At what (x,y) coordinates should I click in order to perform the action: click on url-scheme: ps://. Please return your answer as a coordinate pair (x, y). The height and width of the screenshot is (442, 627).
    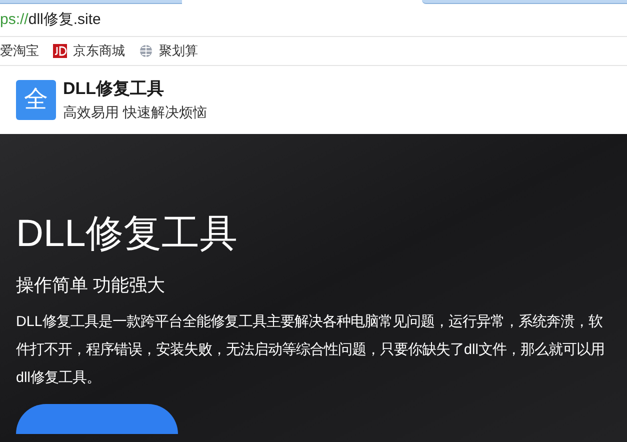
    Looking at the image, I should click on (14, 20).